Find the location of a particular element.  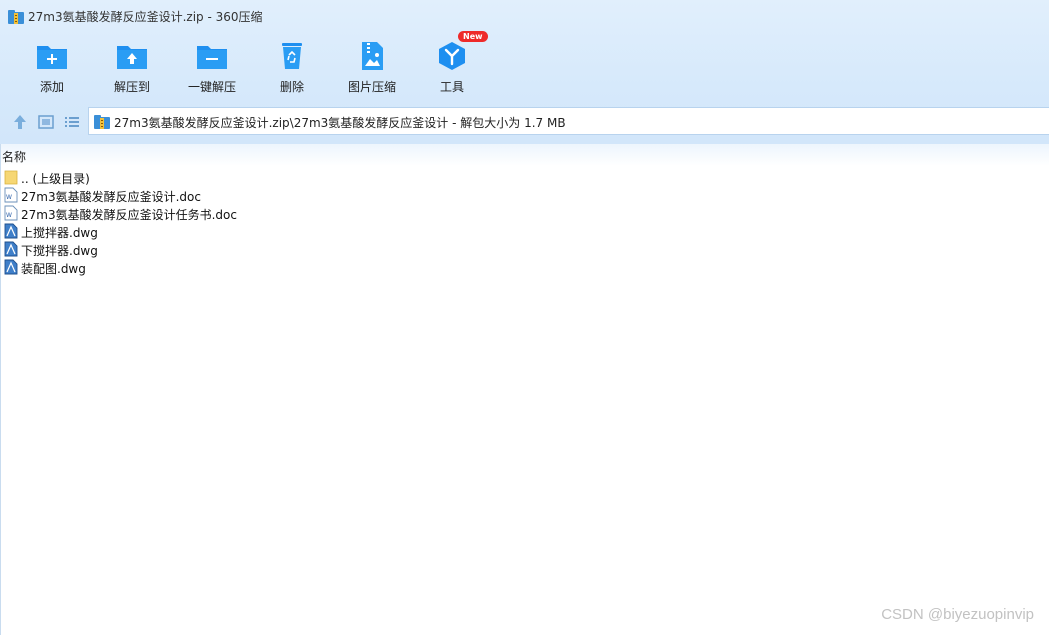

up-arrow-icon is located at coordinates (20, 122).